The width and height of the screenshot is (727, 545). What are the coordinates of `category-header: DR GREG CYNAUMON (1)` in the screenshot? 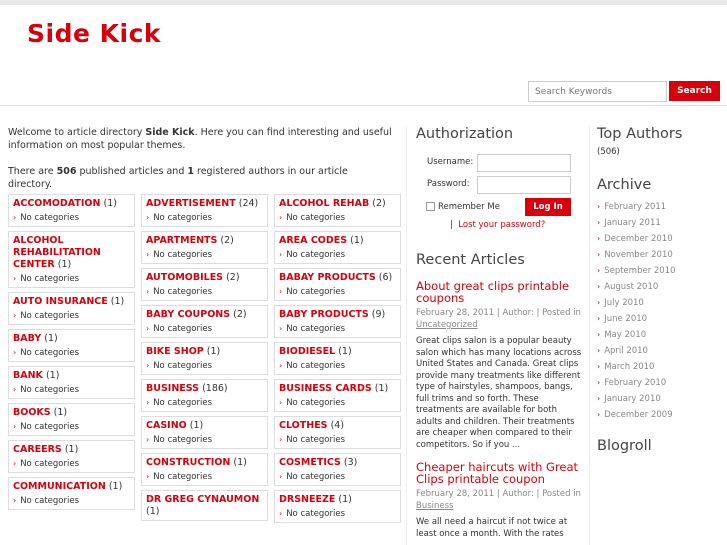 It's located at (204, 505).